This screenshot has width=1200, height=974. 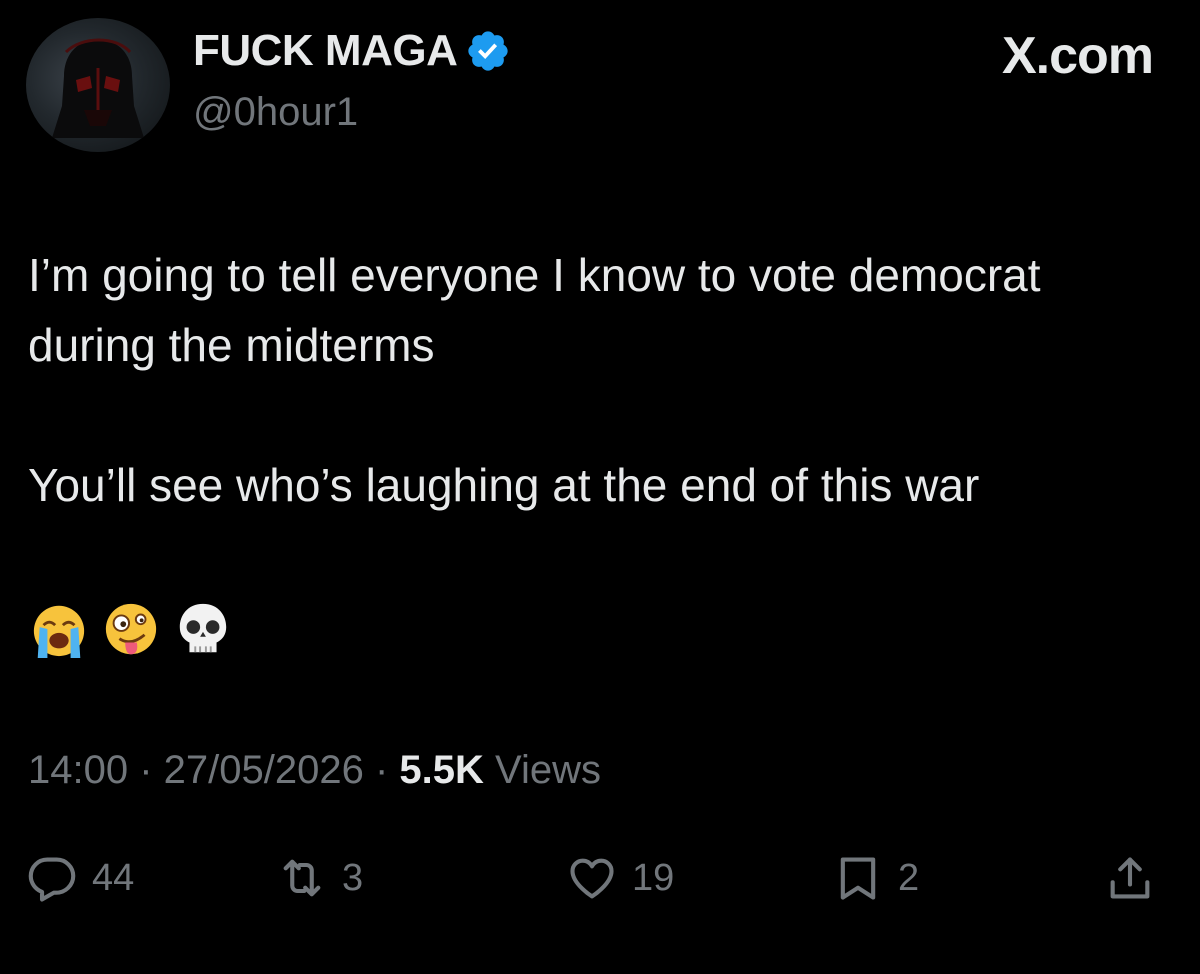 What do you see at coordinates (52, 879) in the screenshot?
I see `reply-icon` at bounding box center [52, 879].